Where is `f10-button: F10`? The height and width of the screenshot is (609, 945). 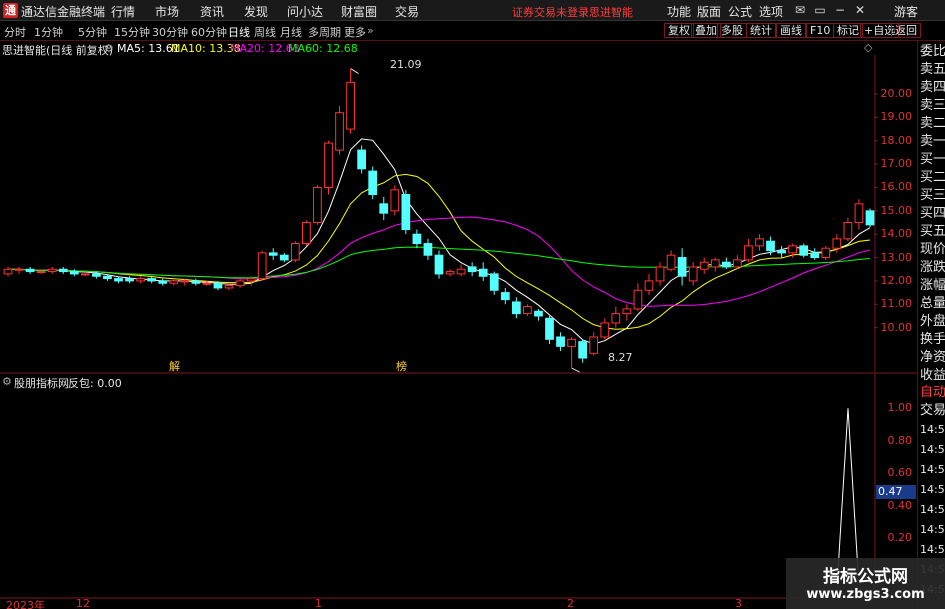 f10-button: F10 is located at coordinates (820, 30).